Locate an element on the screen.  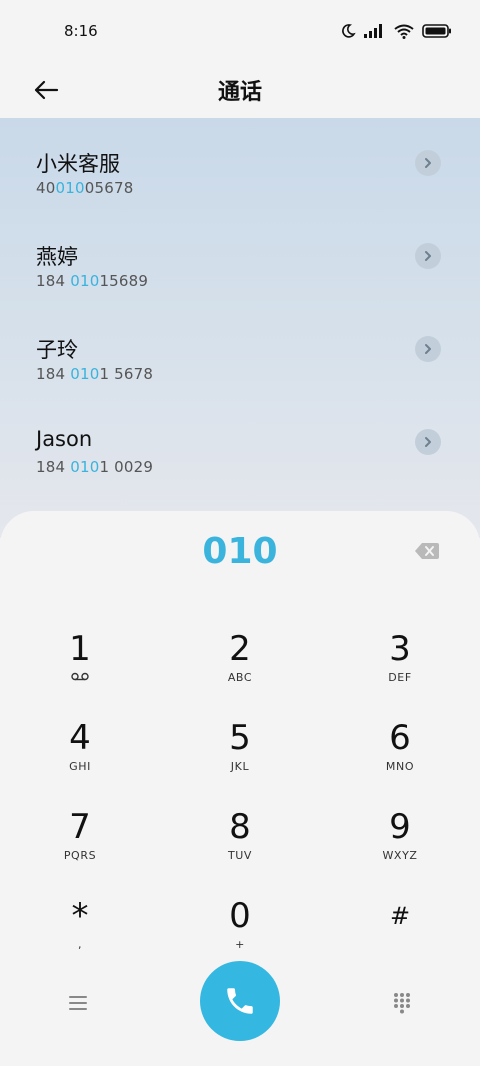
contact-name: Jason is located at coordinates (64, 439).